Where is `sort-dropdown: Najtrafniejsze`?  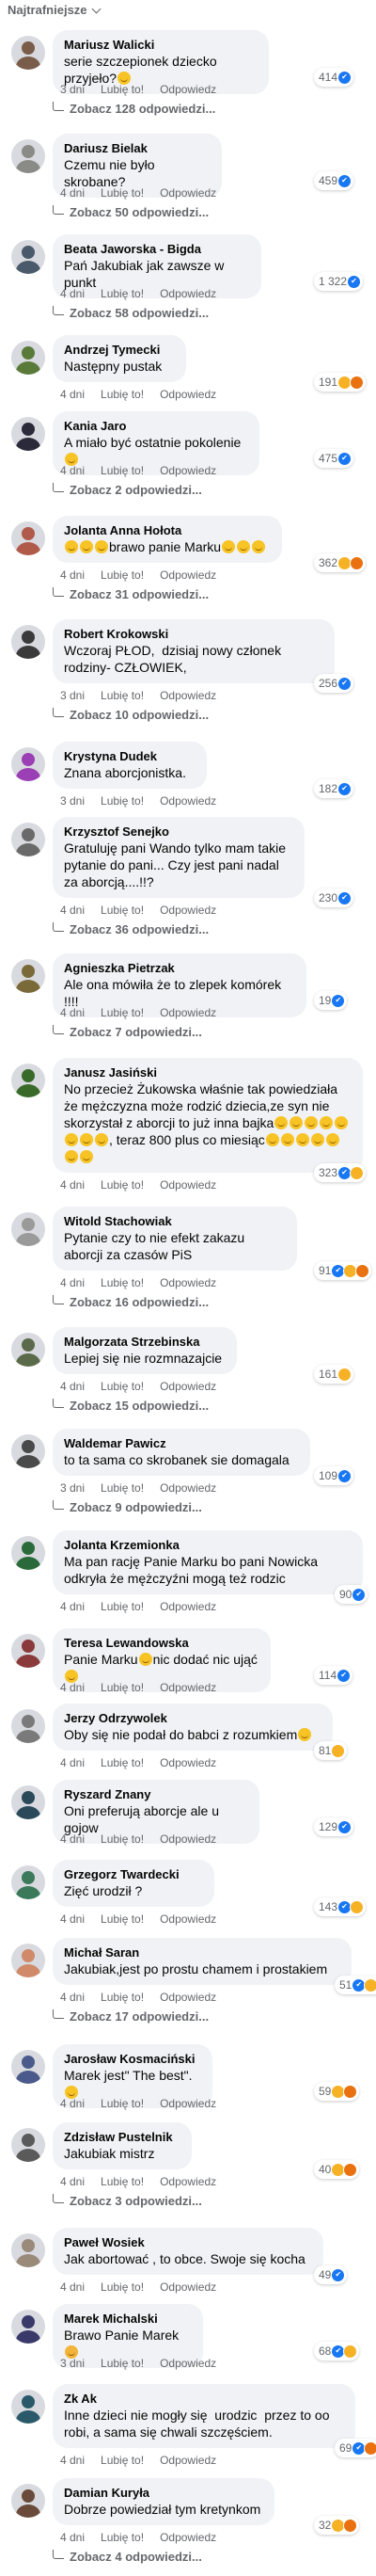 sort-dropdown: Najtrafniejsze is located at coordinates (54, 10).